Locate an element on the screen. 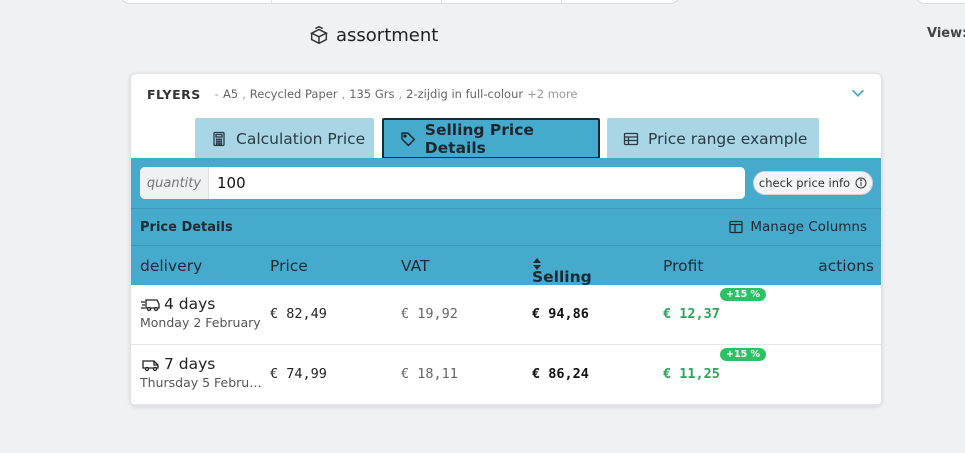  top-nav-bar is located at coordinates (400, 2).